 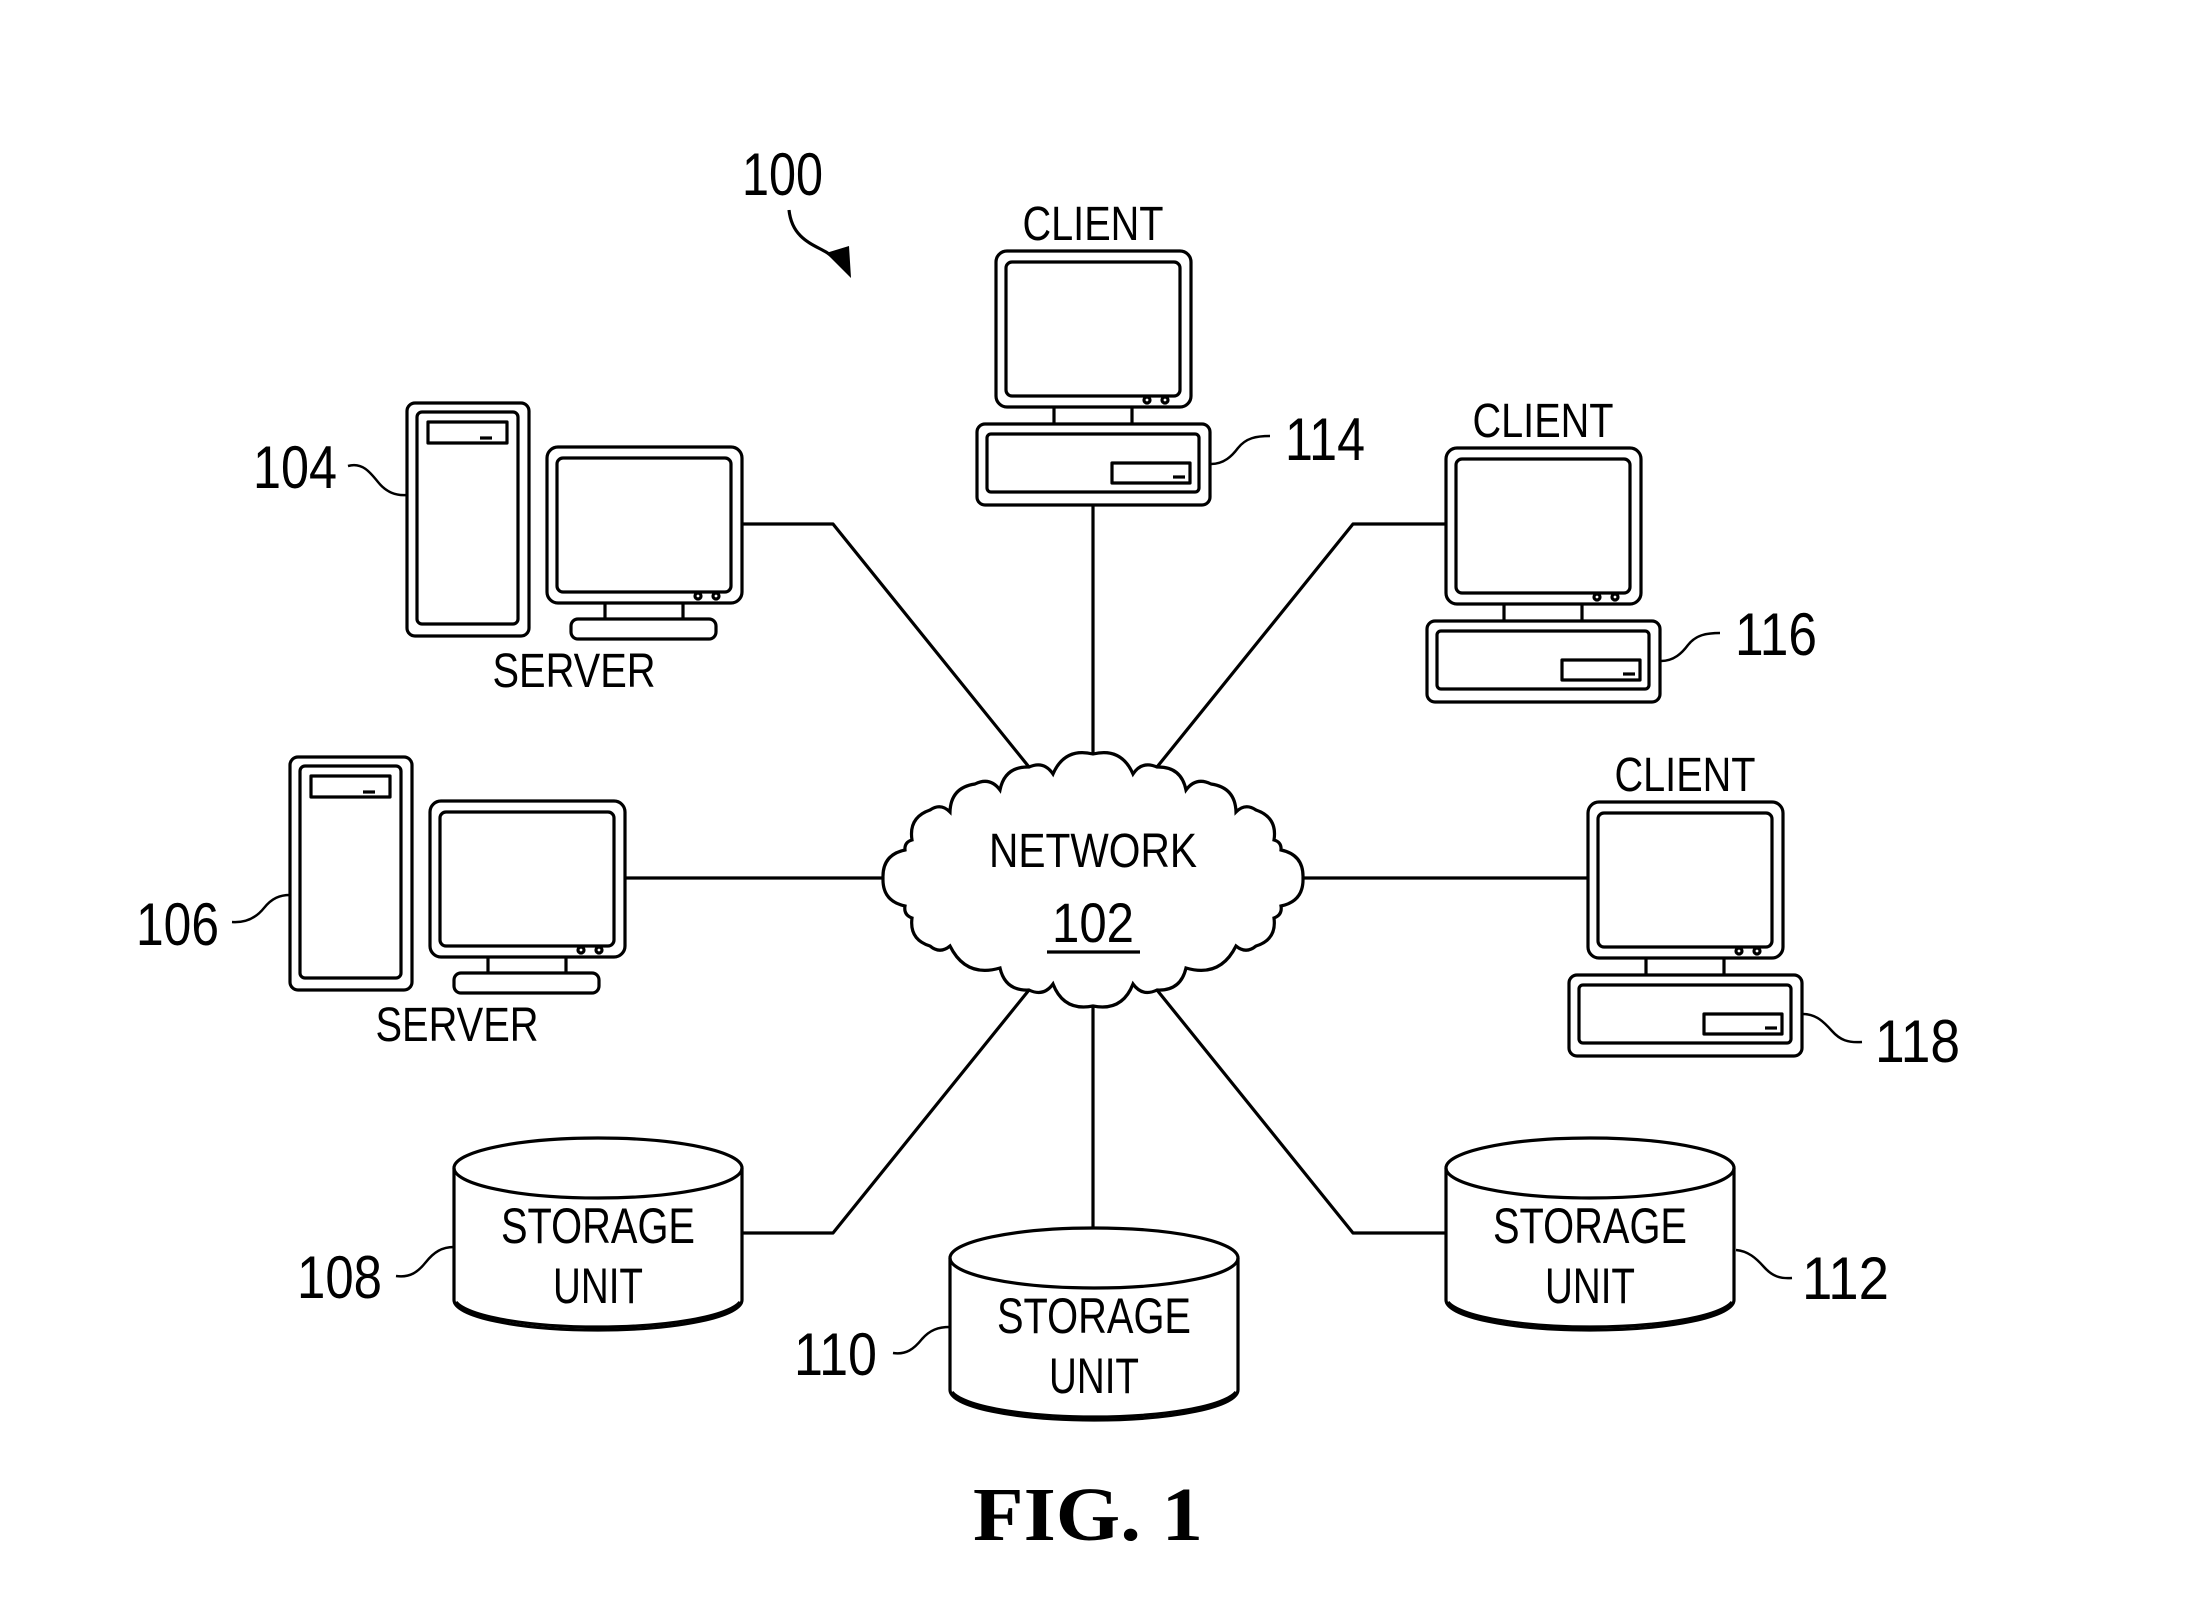 I want to click on reference-106: 106, so click(x=177, y=924).